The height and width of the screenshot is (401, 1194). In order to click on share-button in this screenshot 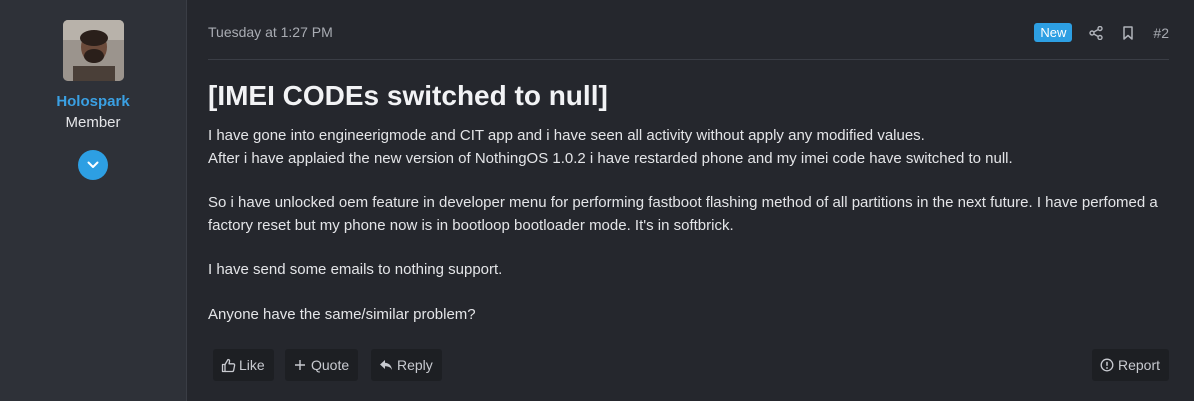, I will do `click(1096, 33)`.